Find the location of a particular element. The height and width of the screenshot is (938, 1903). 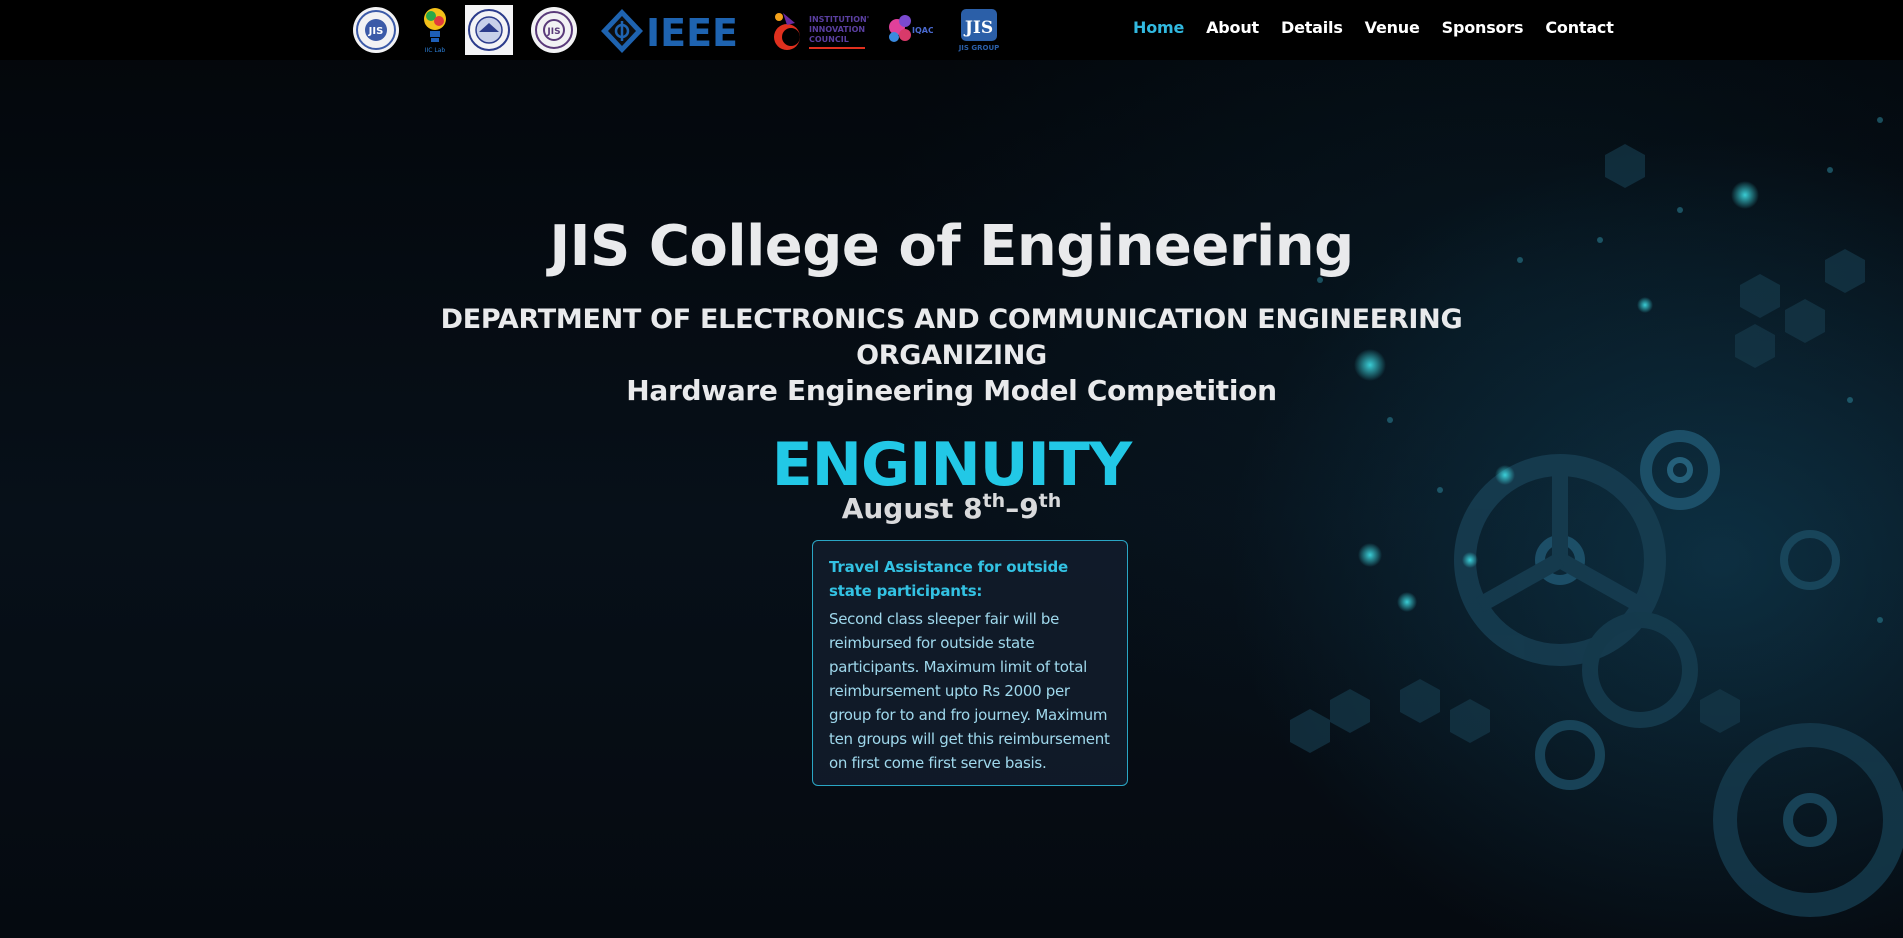

nav-link-venue: Venue is located at coordinates (1392, 27).